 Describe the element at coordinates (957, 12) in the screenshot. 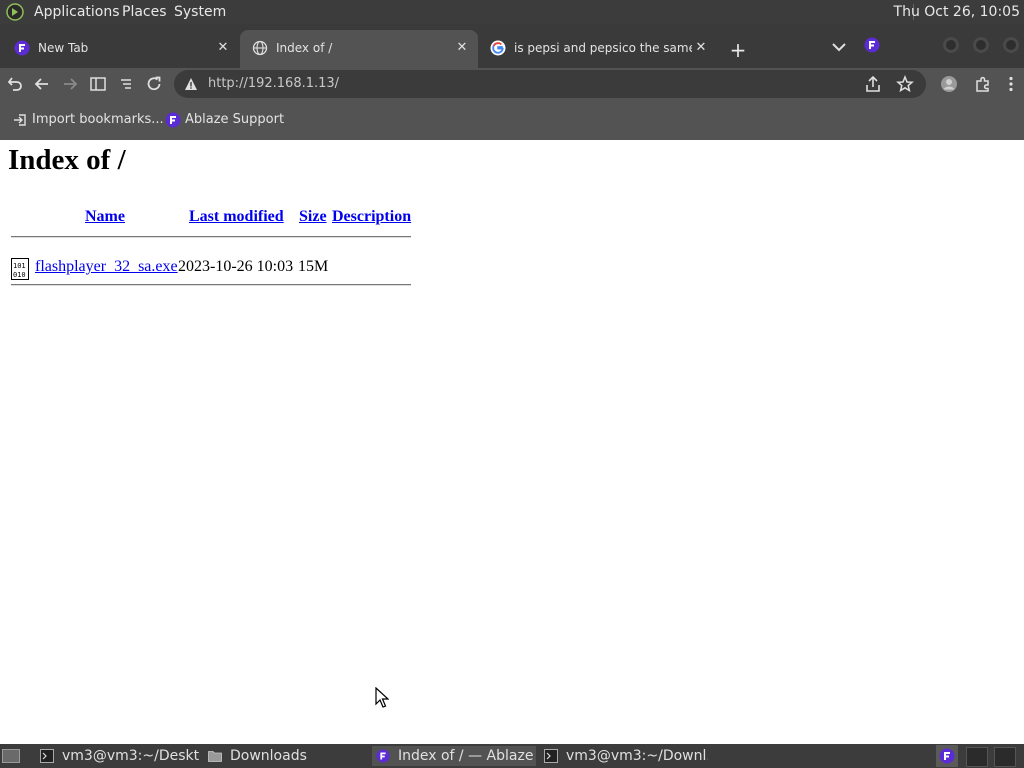

I see `clock: Thu Oct 26, 10:05` at that location.